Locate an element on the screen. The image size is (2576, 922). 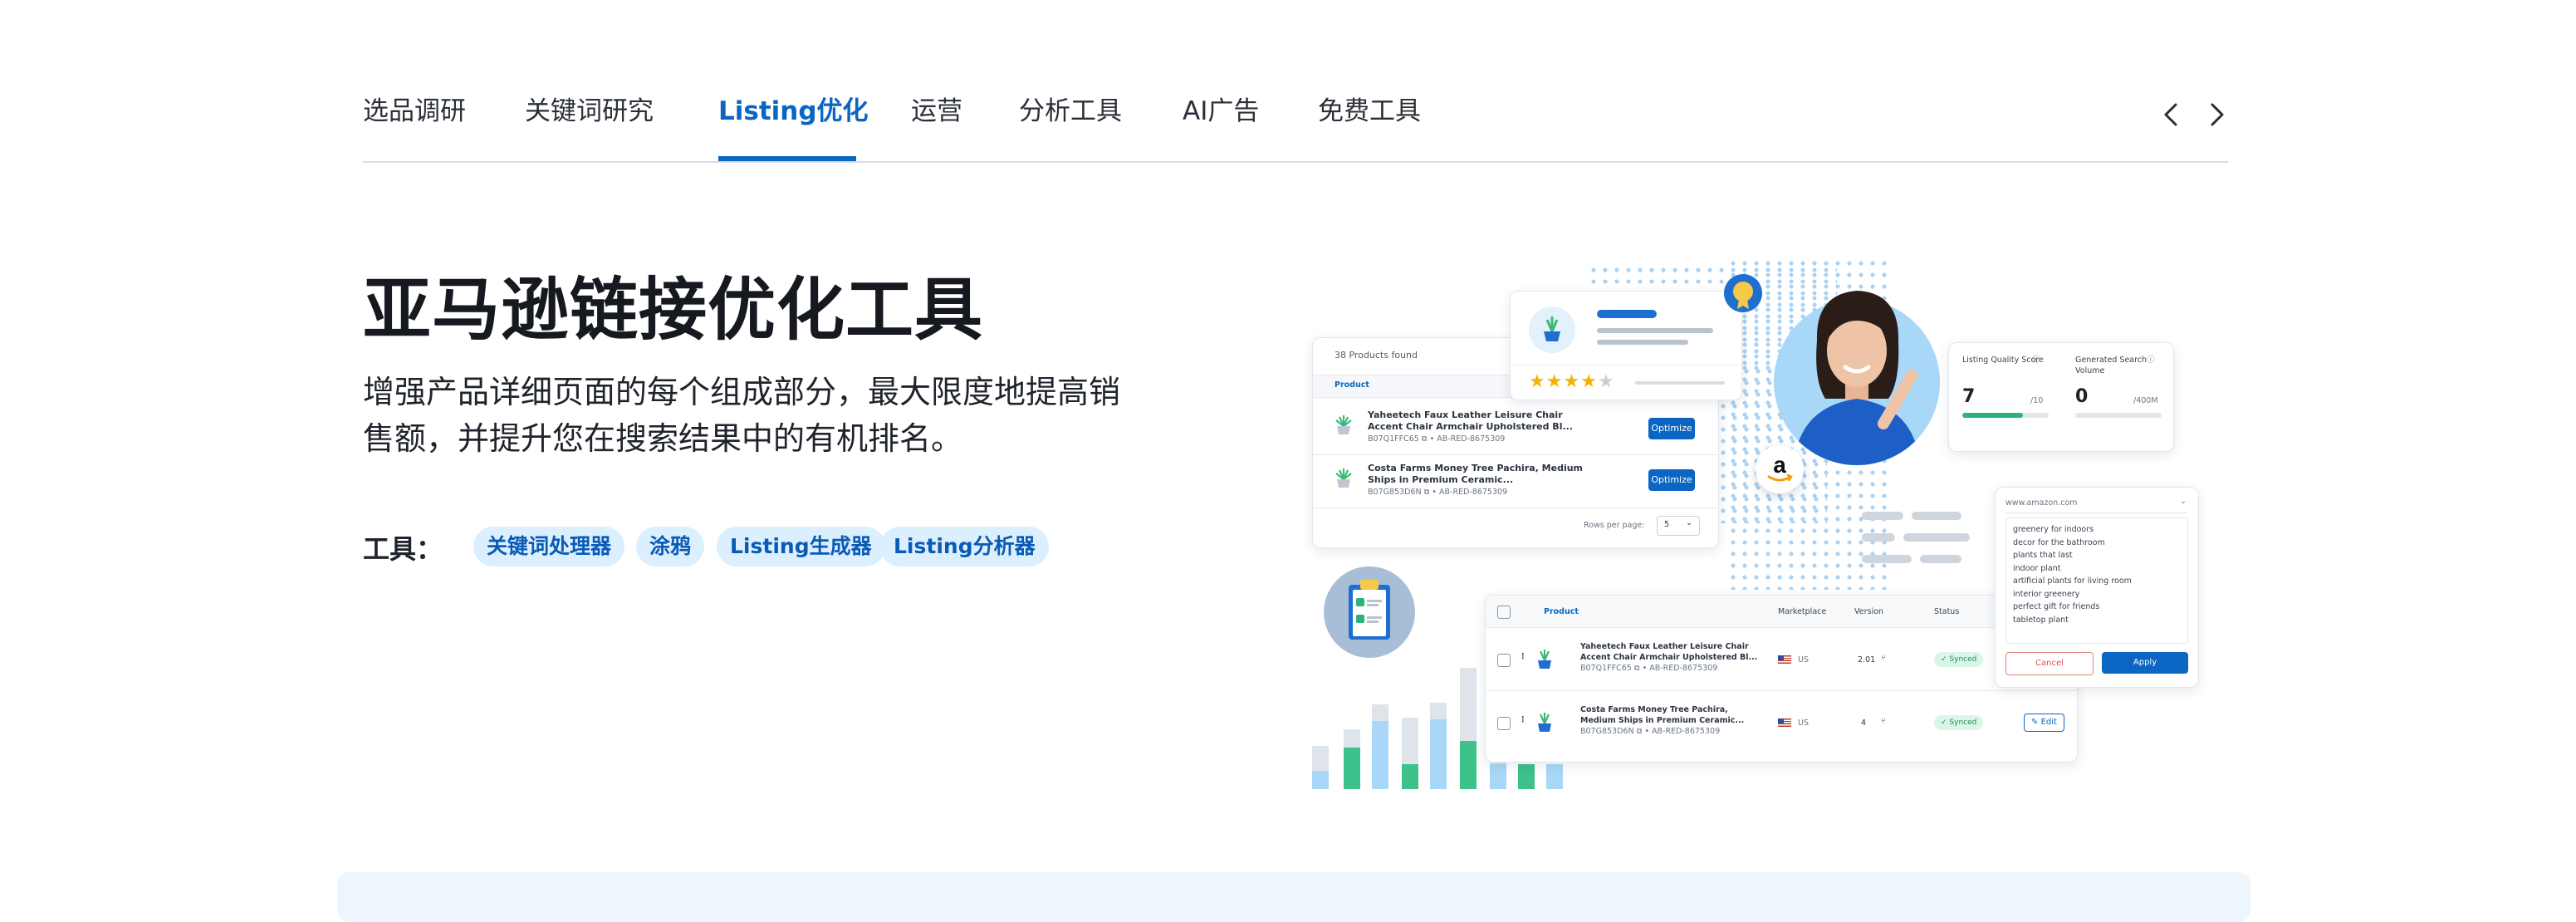
column-marketplace: Marketplace is located at coordinates (1802, 611).